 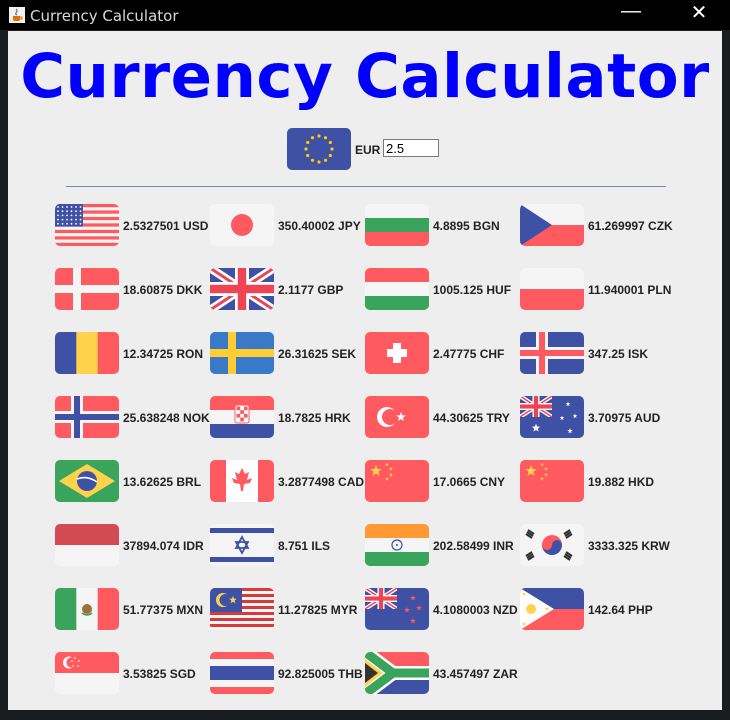 I want to click on currency-rate-inr: 202.58499 INR, so click(x=442, y=546).